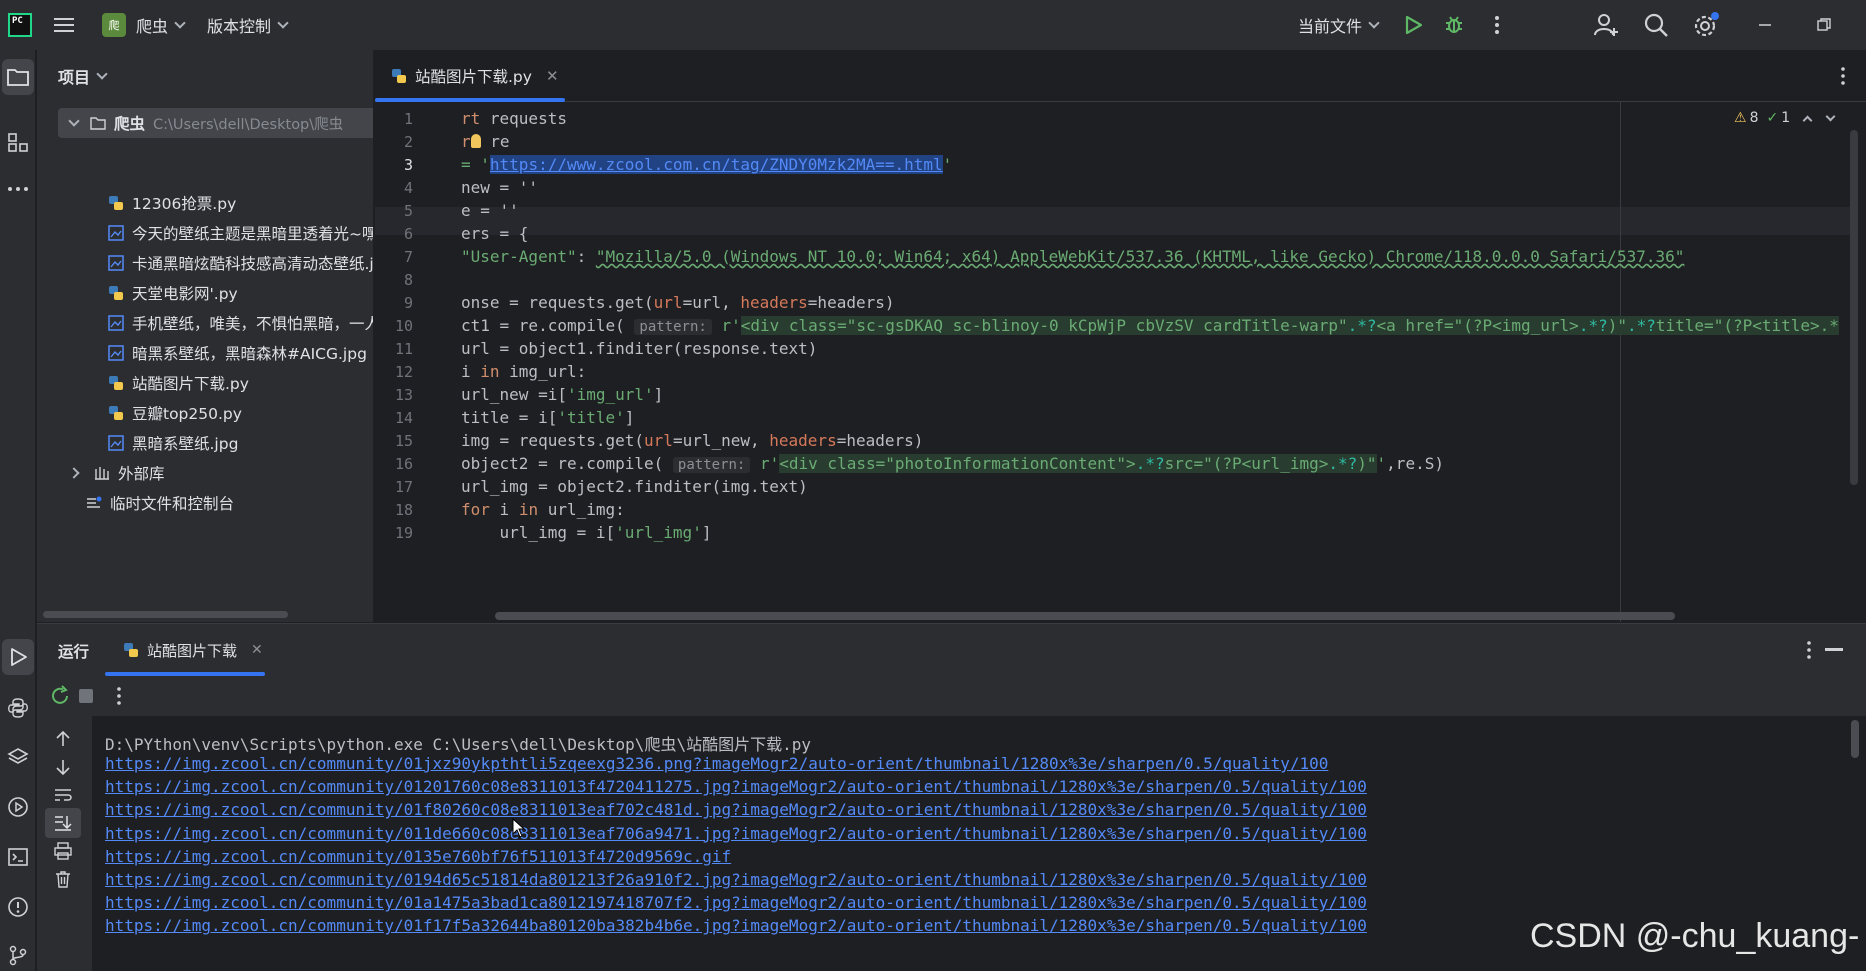 The image size is (1866, 971). Describe the element at coordinates (1367, 463) in the screenshot. I see `regex-token: )"` at that location.